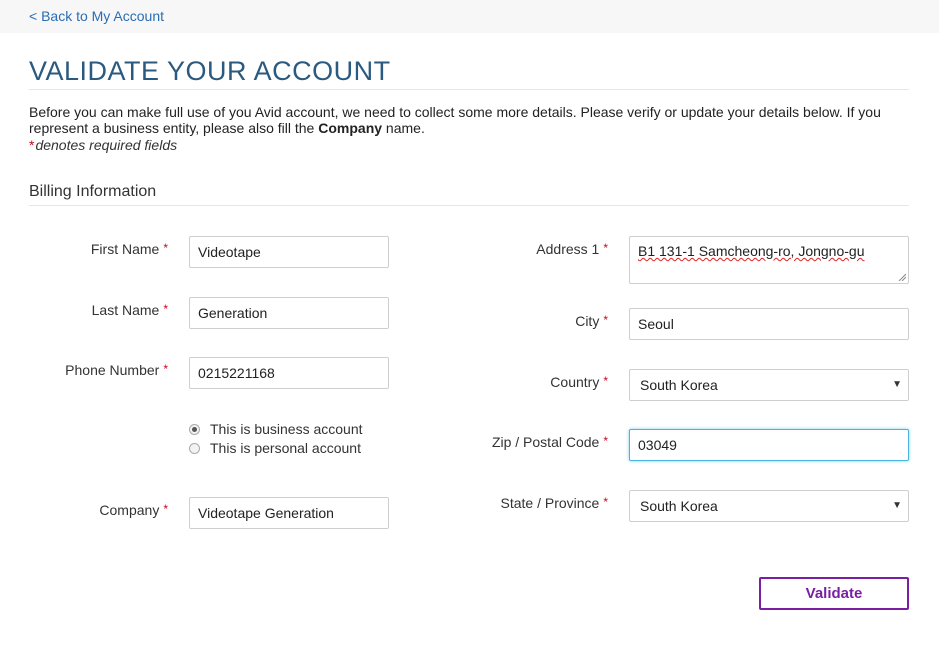 The height and width of the screenshot is (650, 939). What do you see at coordinates (469, 16) in the screenshot?
I see `top-bar: < Back to My Account` at bounding box center [469, 16].